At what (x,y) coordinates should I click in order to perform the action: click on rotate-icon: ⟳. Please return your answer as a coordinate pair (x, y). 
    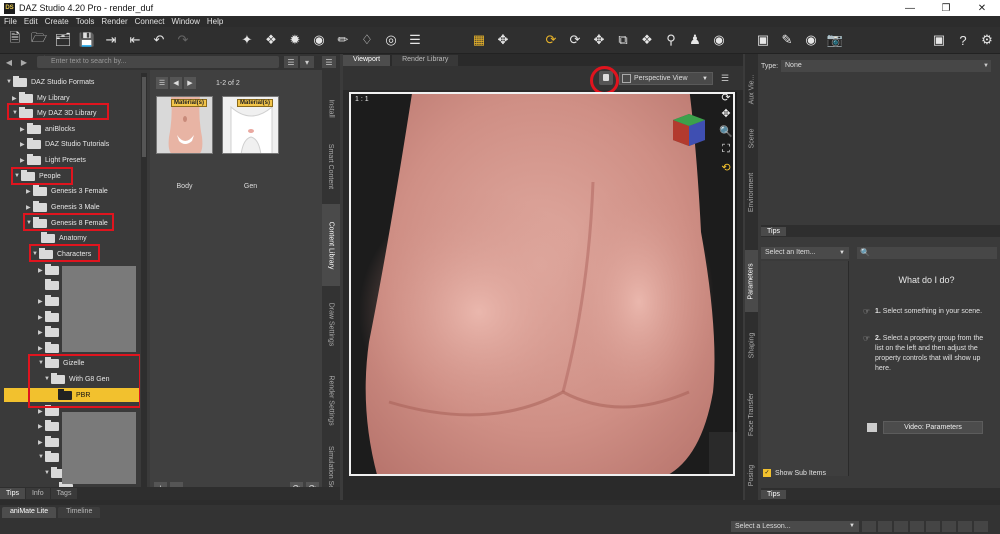
    Looking at the image, I should click on (575, 40).